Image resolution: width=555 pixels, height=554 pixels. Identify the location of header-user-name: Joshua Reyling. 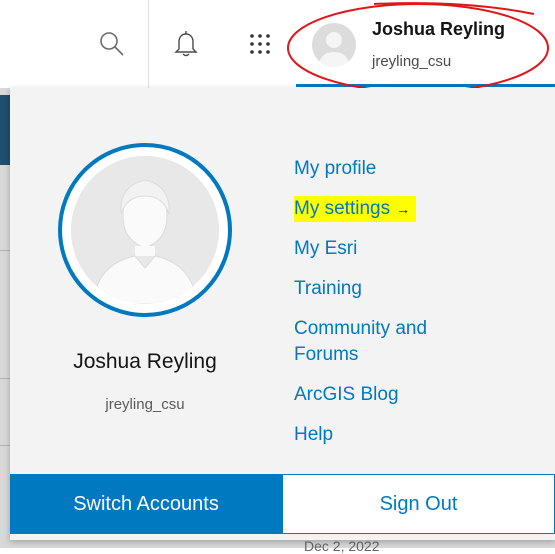
(439, 29).